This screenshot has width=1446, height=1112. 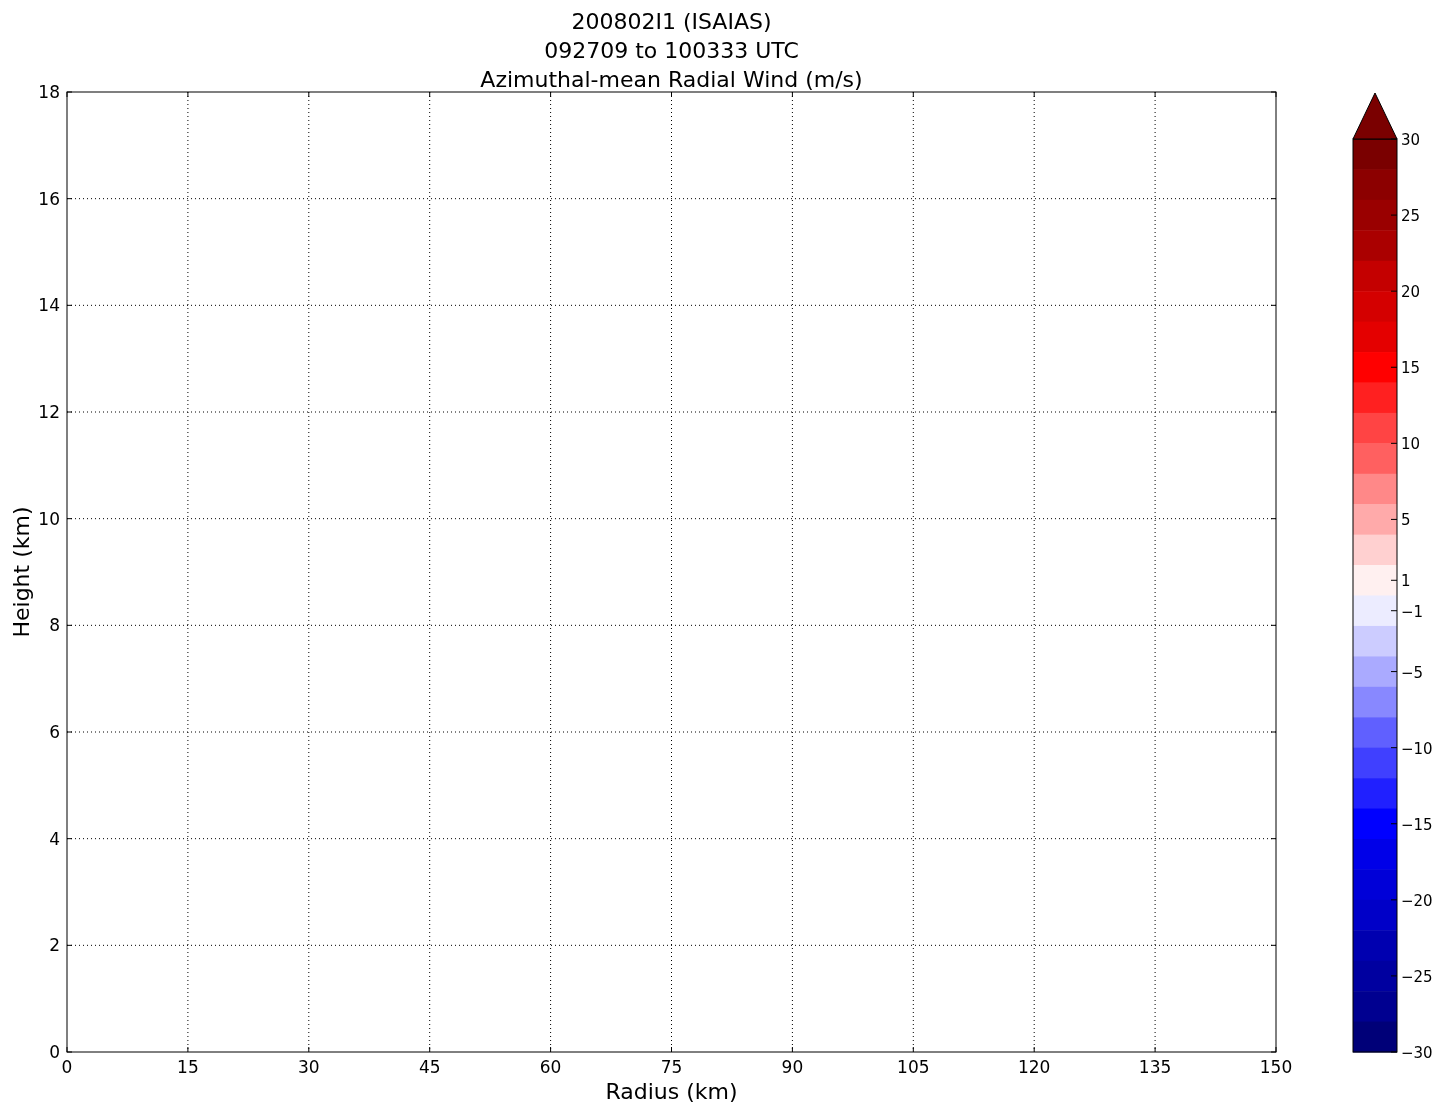 I want to click on y-tick-label: 8, so click(x=54, y=625).